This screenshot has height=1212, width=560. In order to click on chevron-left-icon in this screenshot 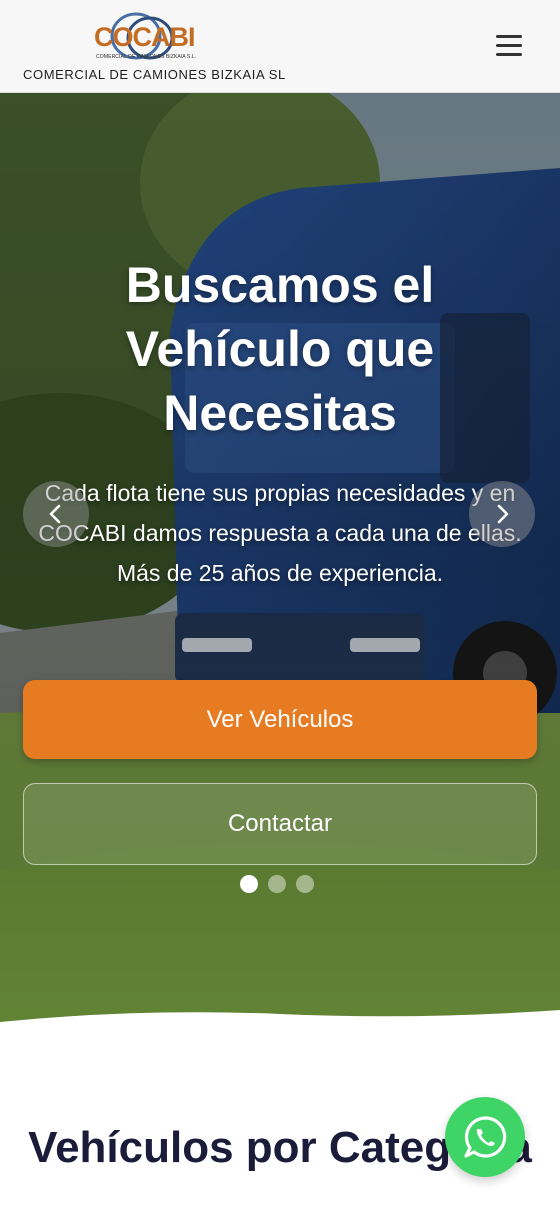, I will do `click(55, 514)`.